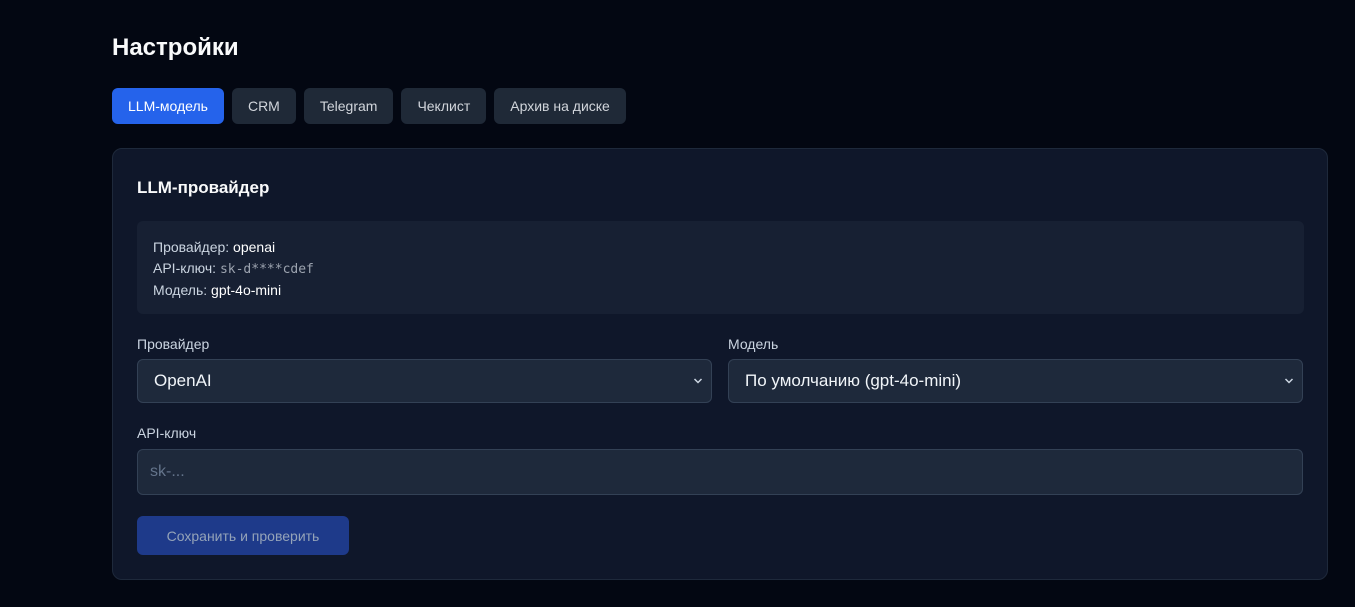  What do you see at coordinates (424, 381) in the screenshot?
I see `provider-select: OpenAI` at bounding box center [424, 381].